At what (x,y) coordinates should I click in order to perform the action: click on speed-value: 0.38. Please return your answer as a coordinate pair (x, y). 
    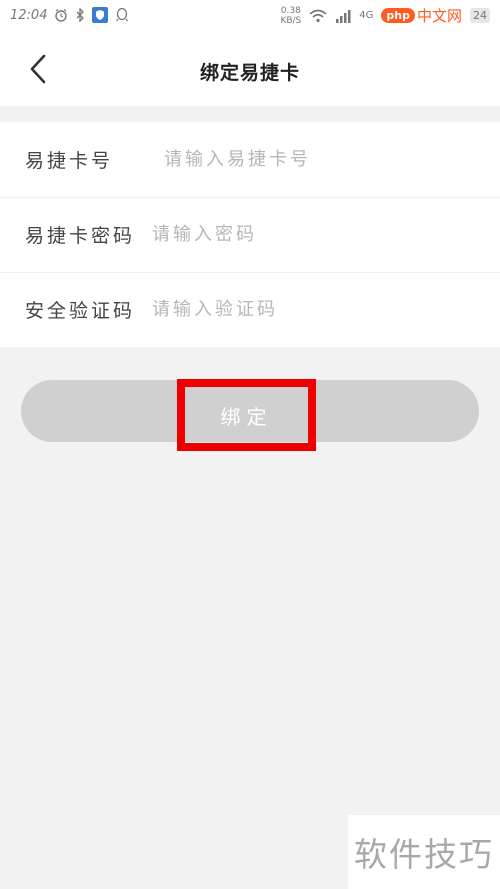
    Looking at the image, I should click on (290, 10).